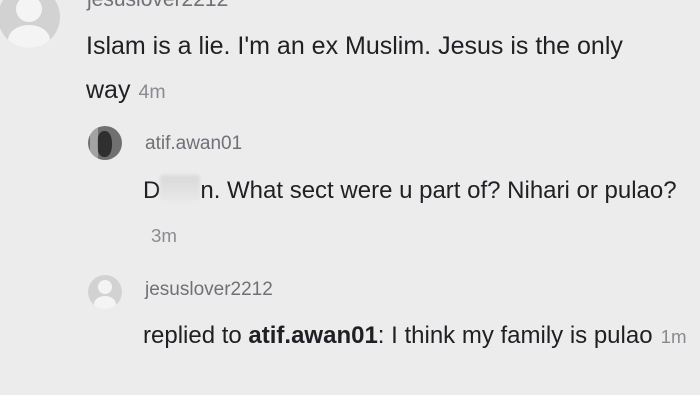  What do you see at coordinates (193, 144) in the screenshot?
I see `reply-username: atif.awan01` at bounding box center [193, 144].